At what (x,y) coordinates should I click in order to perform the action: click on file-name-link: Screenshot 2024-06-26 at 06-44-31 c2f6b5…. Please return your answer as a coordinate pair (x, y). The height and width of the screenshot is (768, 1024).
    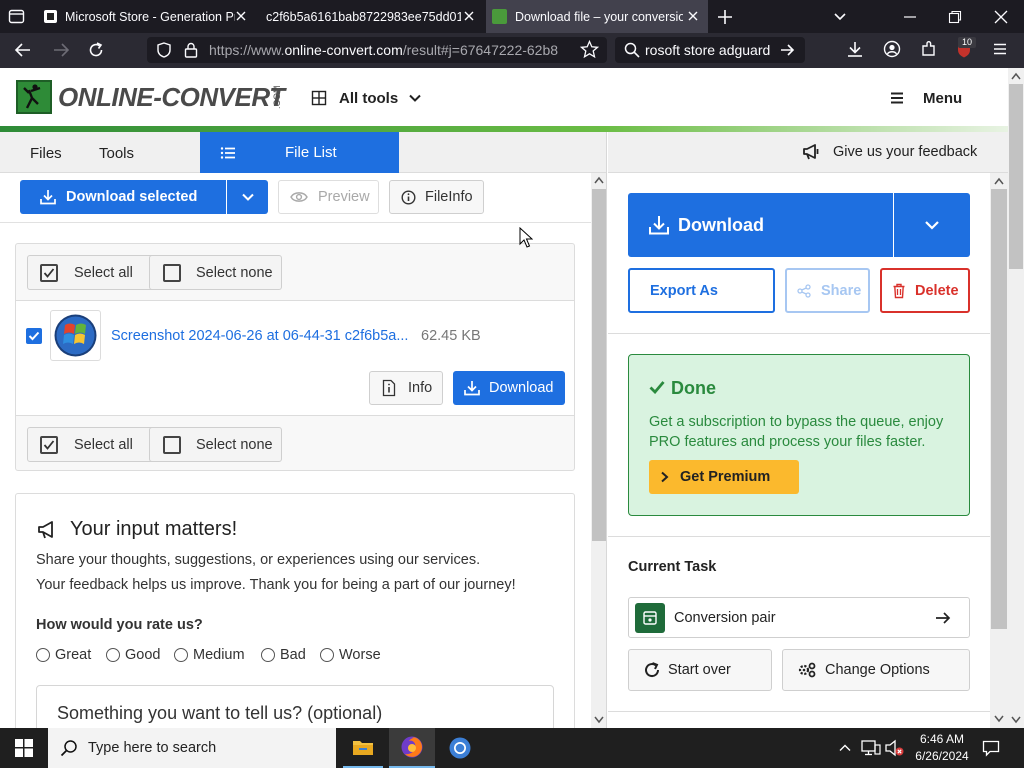
    Looking at the image, I should click on (259, 336).